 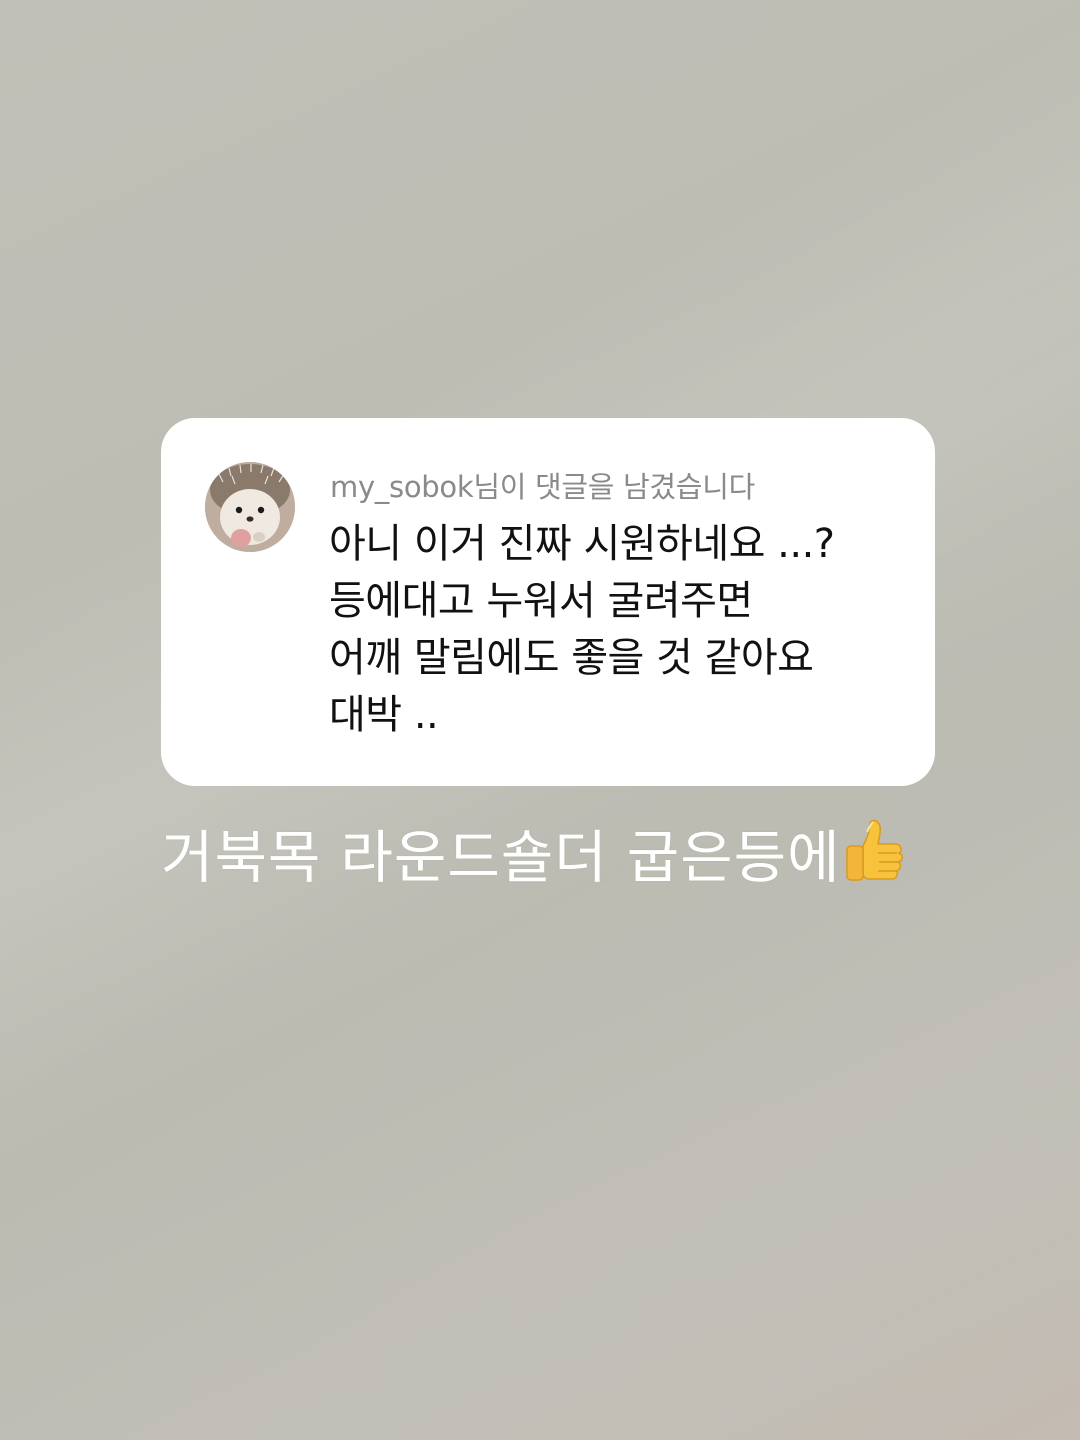 I want to click on hedgehog-avatar-icon, so click(x=250, y=507).